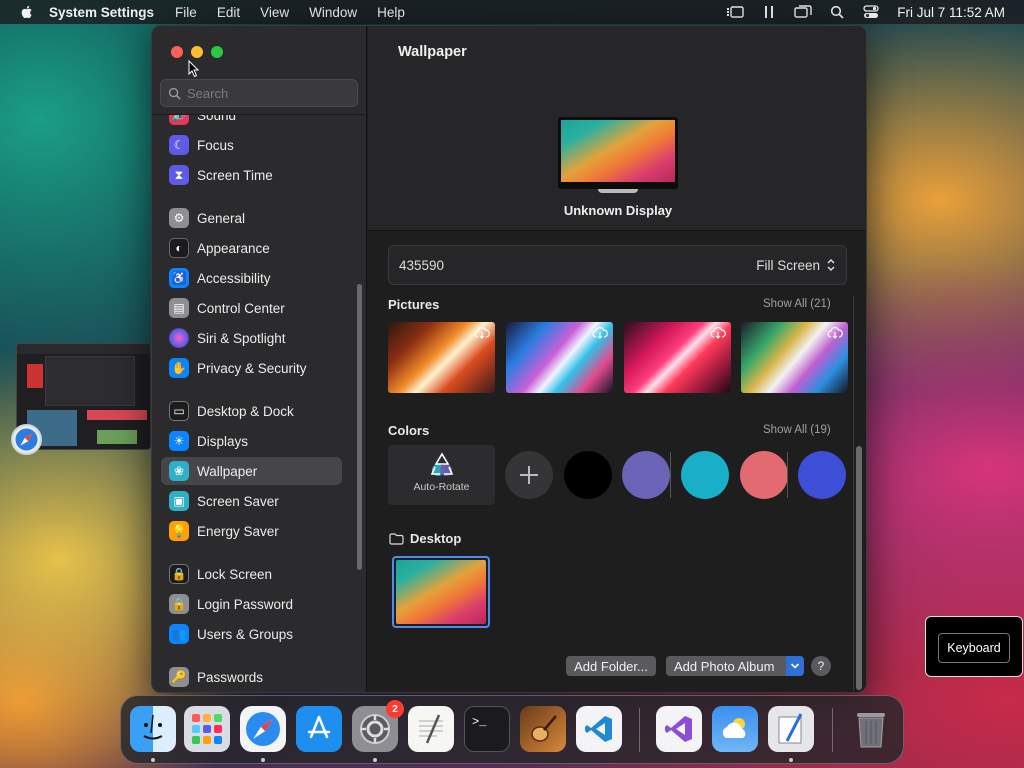  I want to click on sidebar-scrollbar, so click(359, 427).